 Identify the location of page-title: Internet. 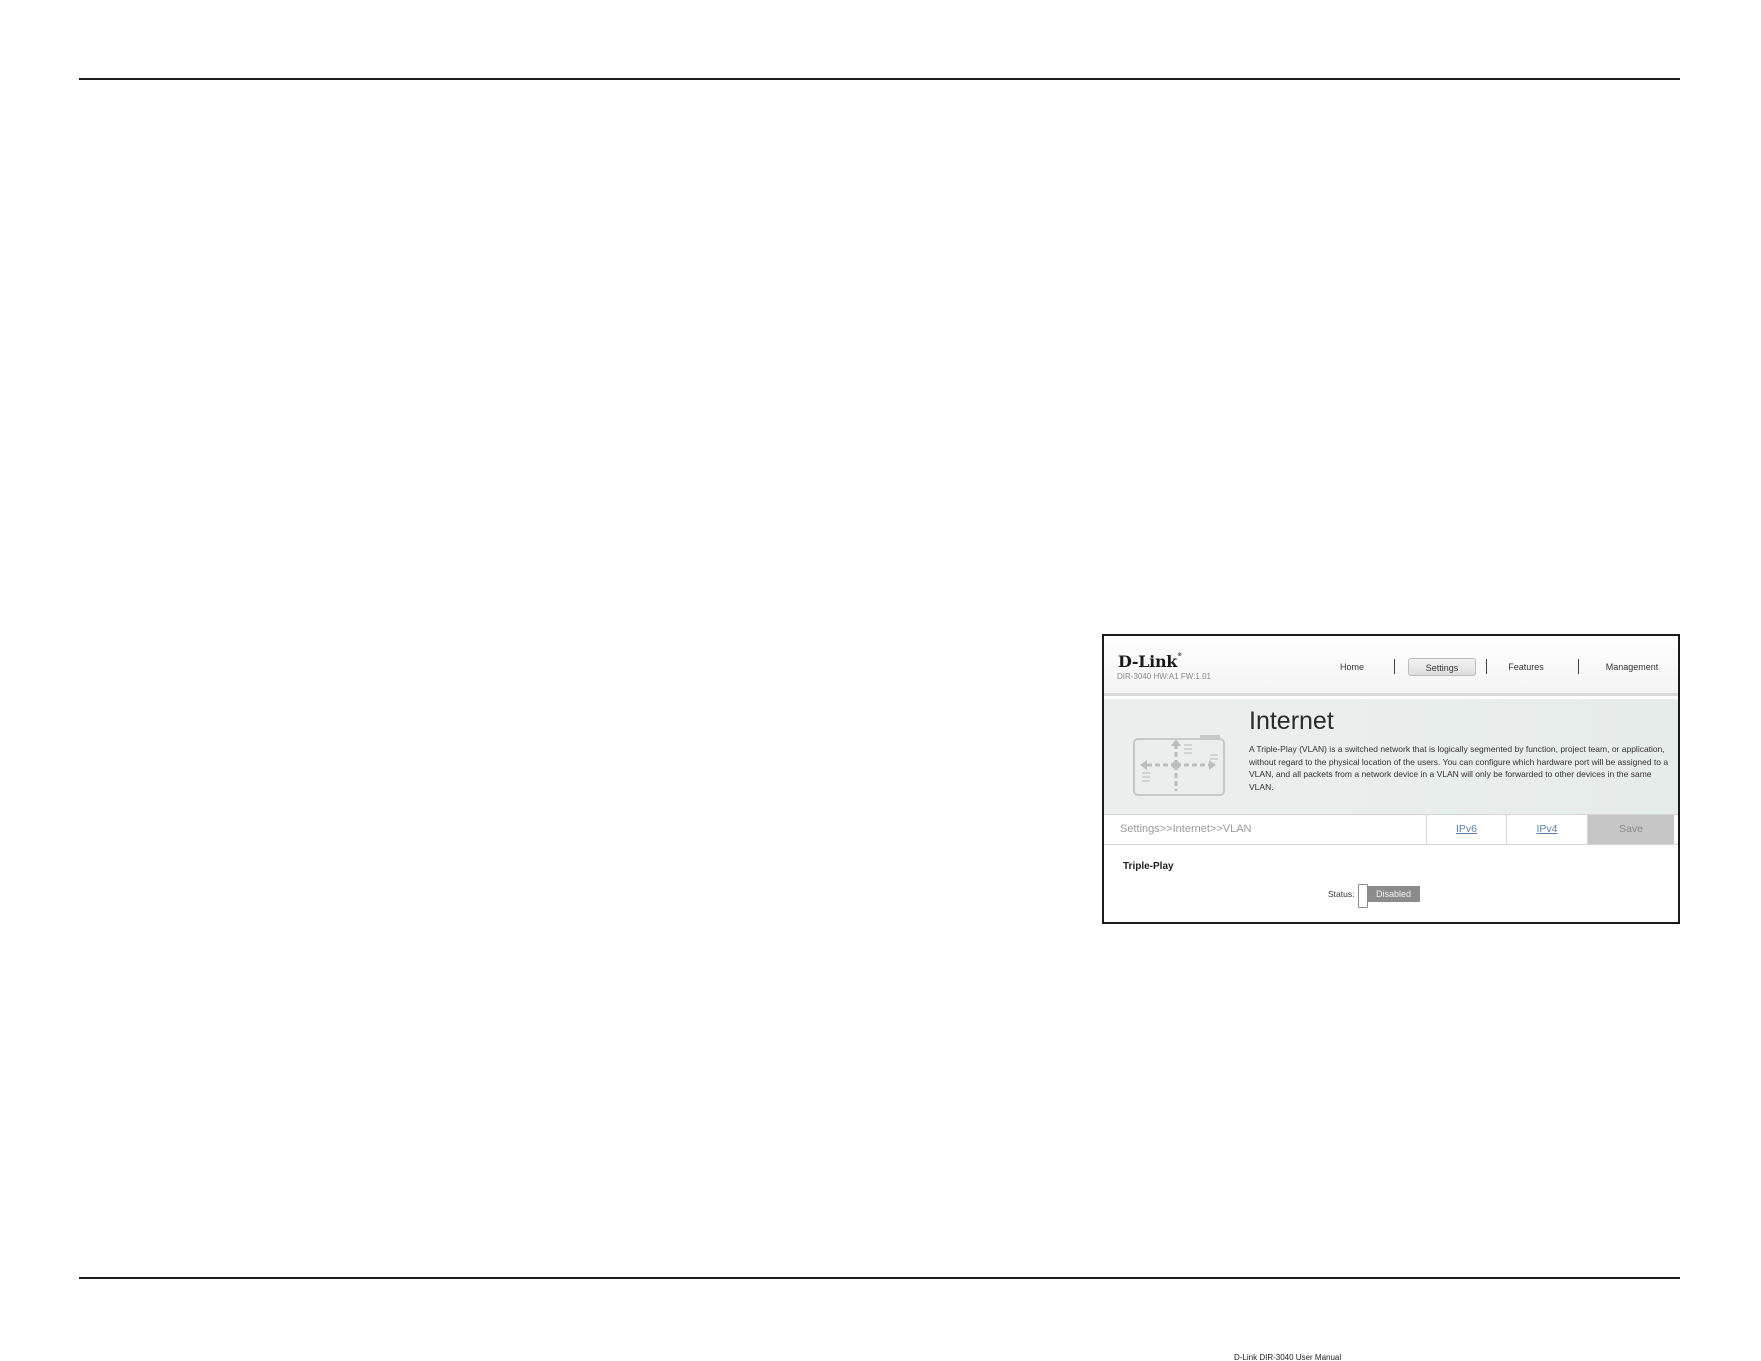
(1291, 721).